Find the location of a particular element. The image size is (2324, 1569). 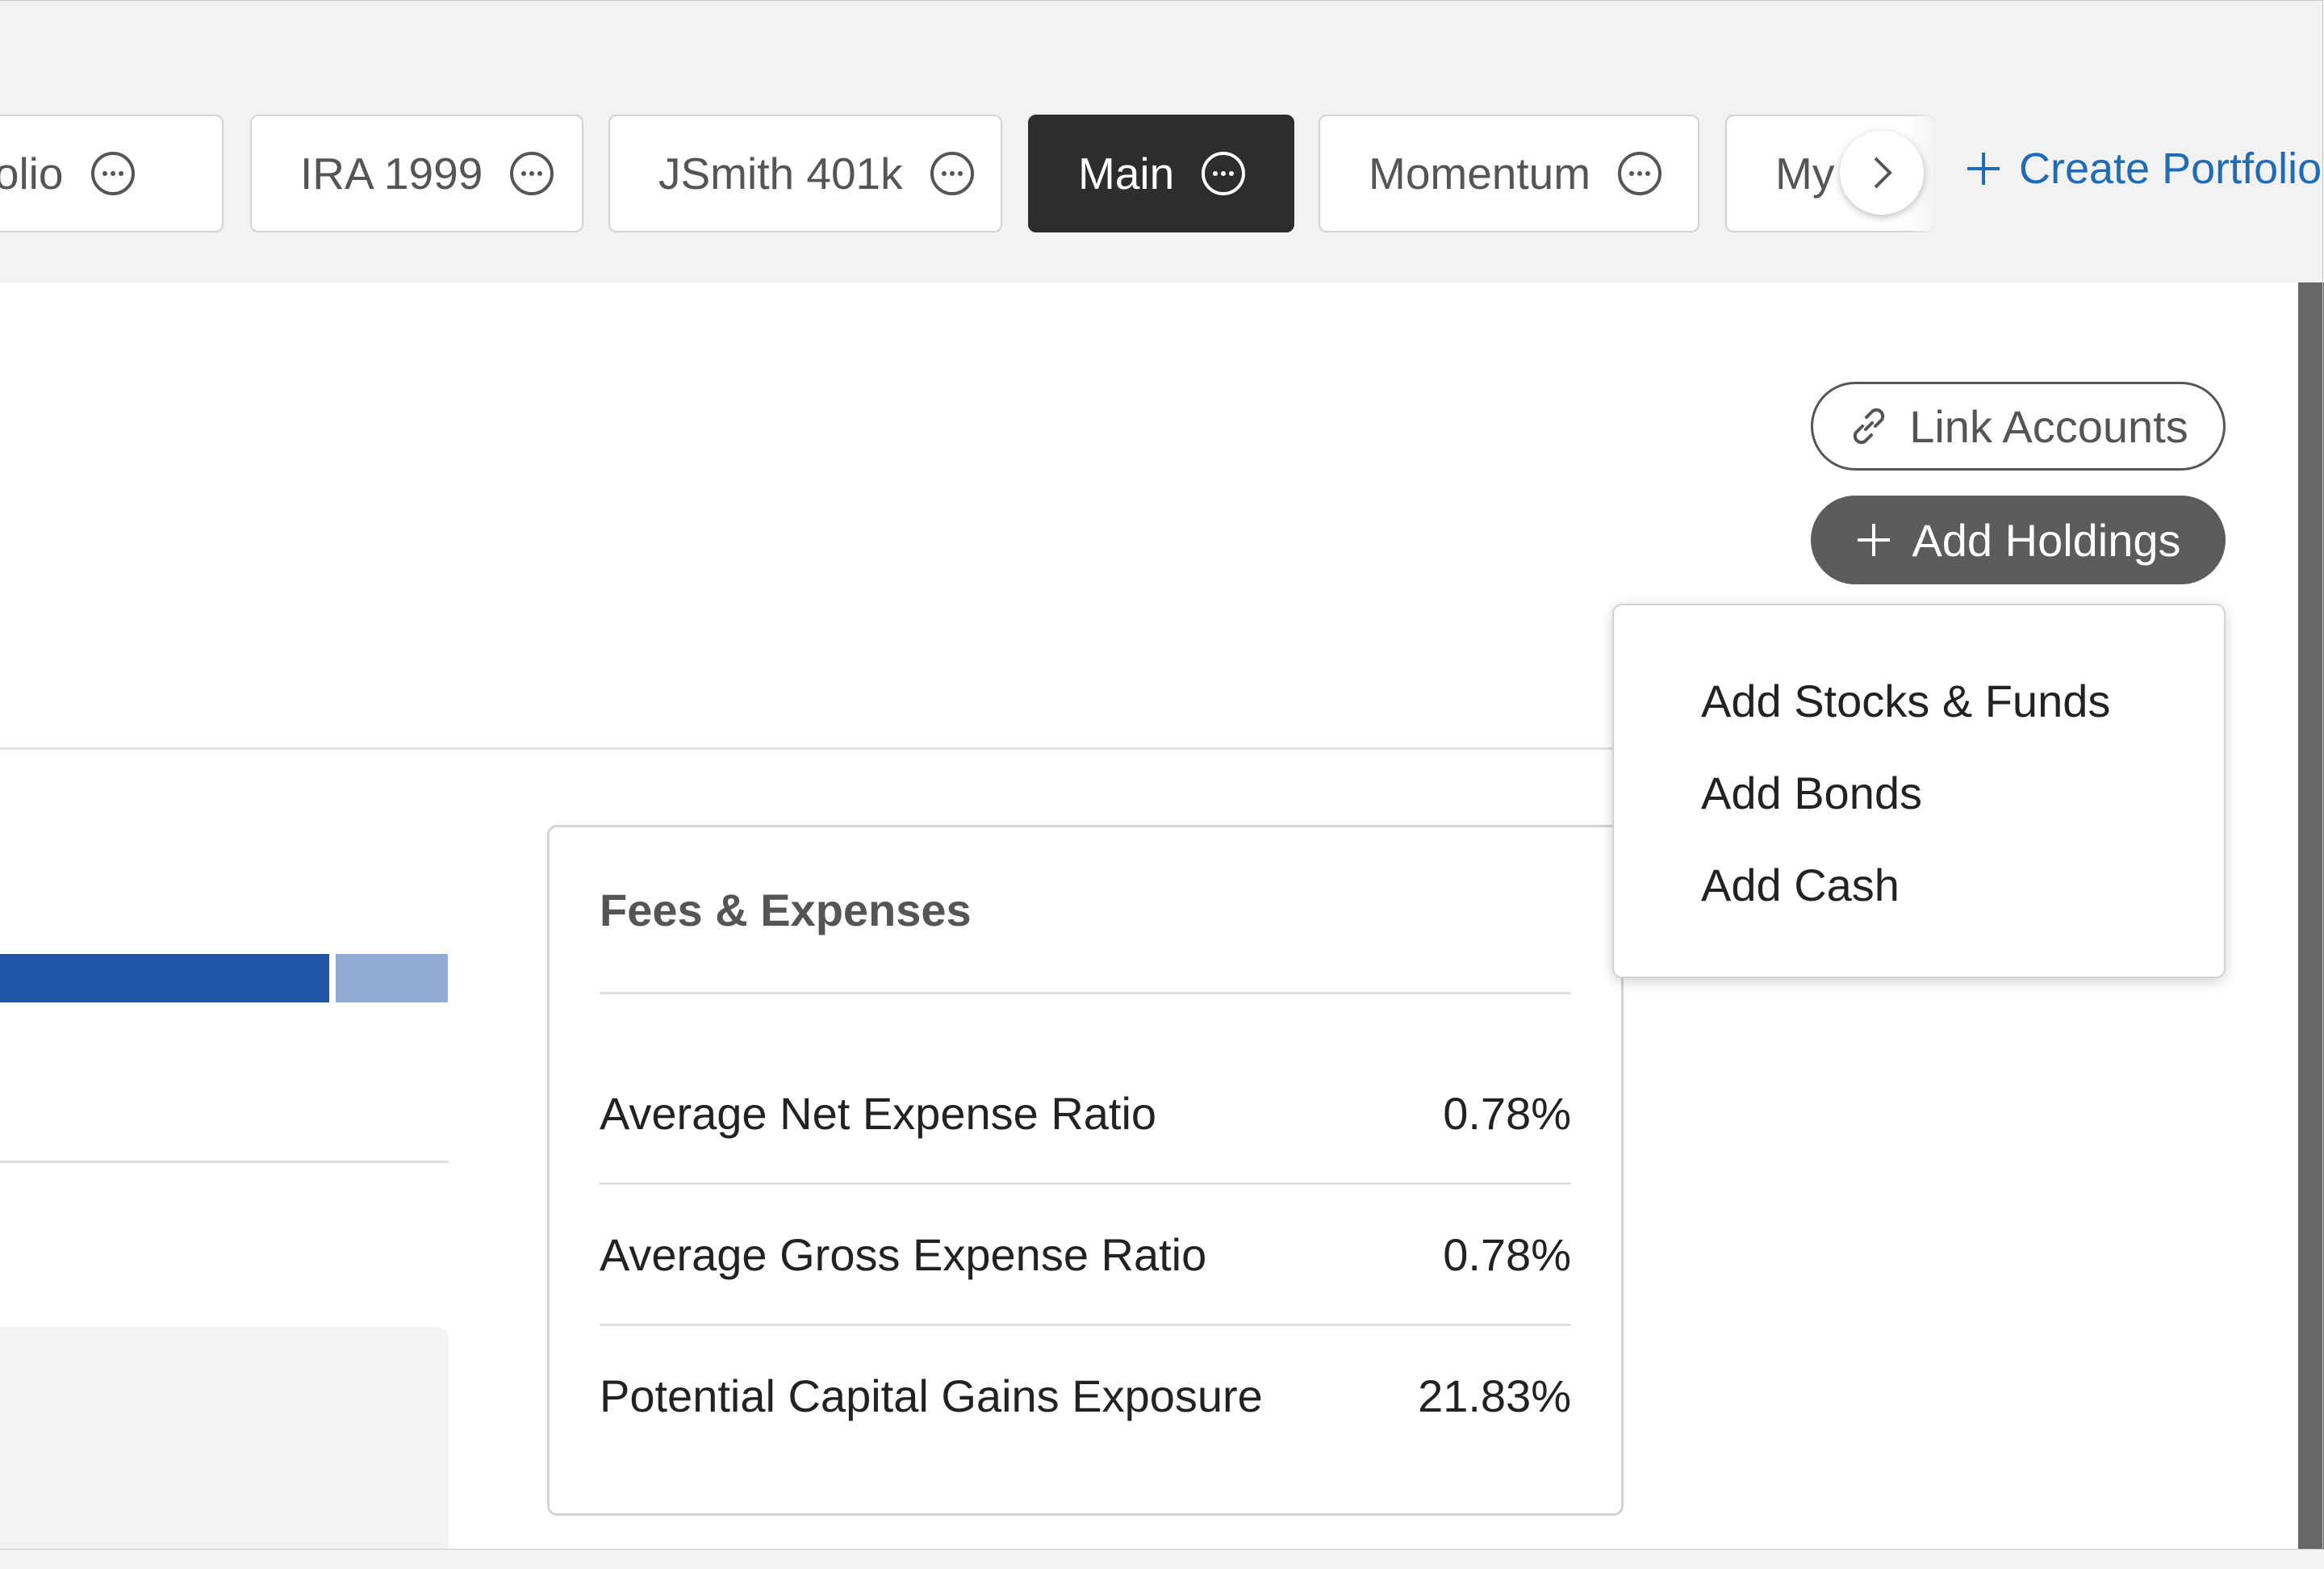

fee-label: Potential Capital Gains Exposure is located at coordinates (931, 1395).